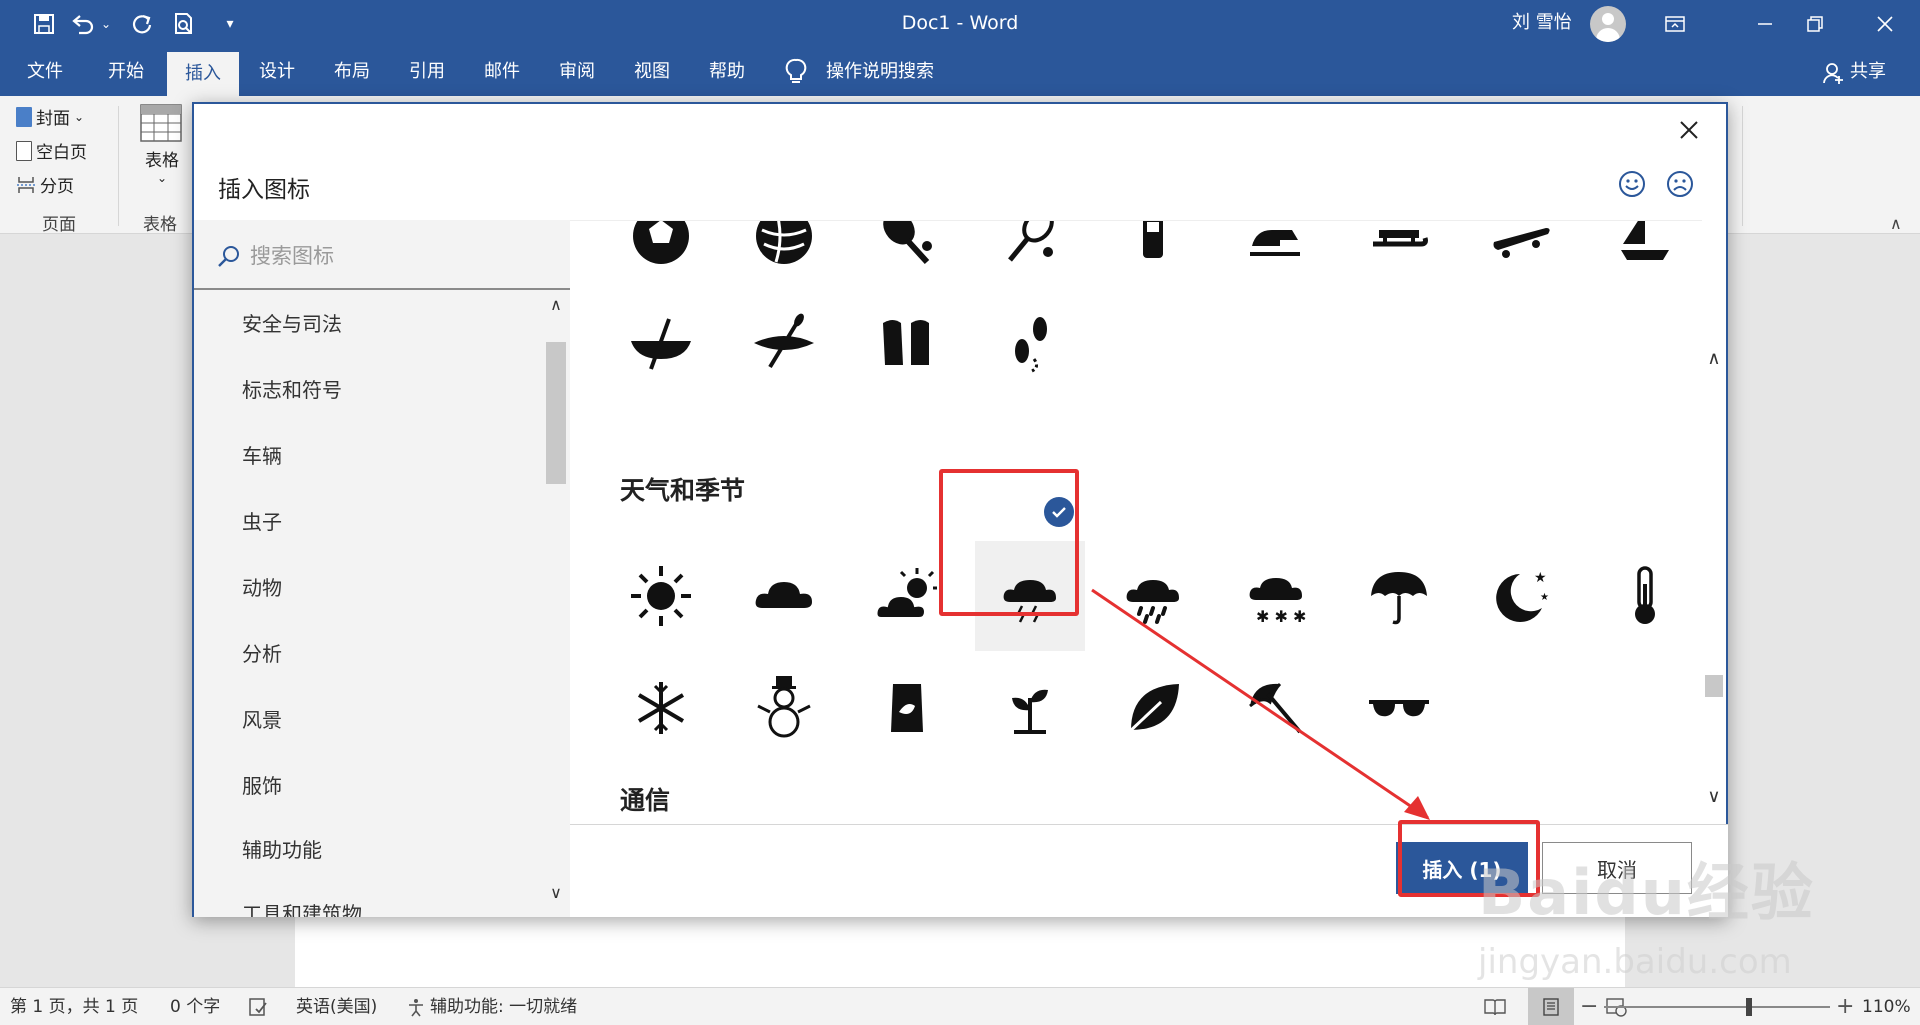 The image size is (1920, 1025). Describe the element at coordinates (203, 74) in the screenshot. I see `tab-insert: 插入` at that location.